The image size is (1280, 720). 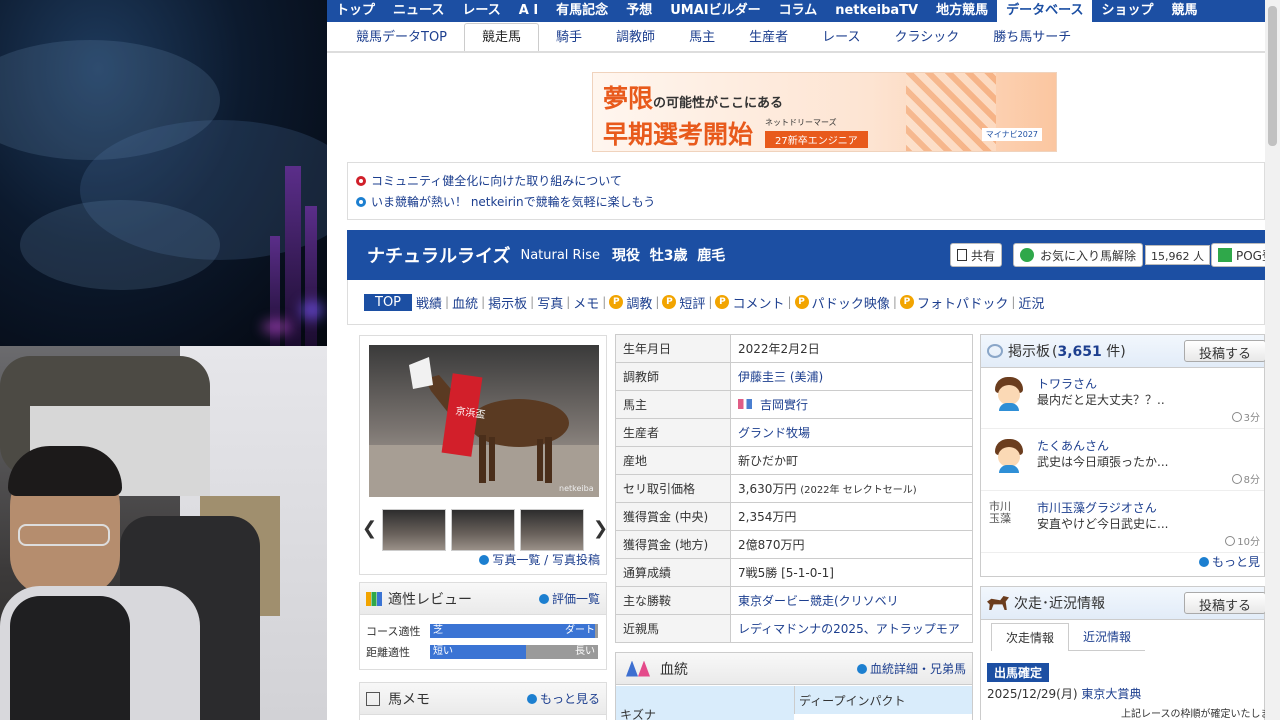 What do you see at coordinates (851, 460) in the screenshot?
I see `profile-value: 新ひだか町` at bounding box center [851, 460].